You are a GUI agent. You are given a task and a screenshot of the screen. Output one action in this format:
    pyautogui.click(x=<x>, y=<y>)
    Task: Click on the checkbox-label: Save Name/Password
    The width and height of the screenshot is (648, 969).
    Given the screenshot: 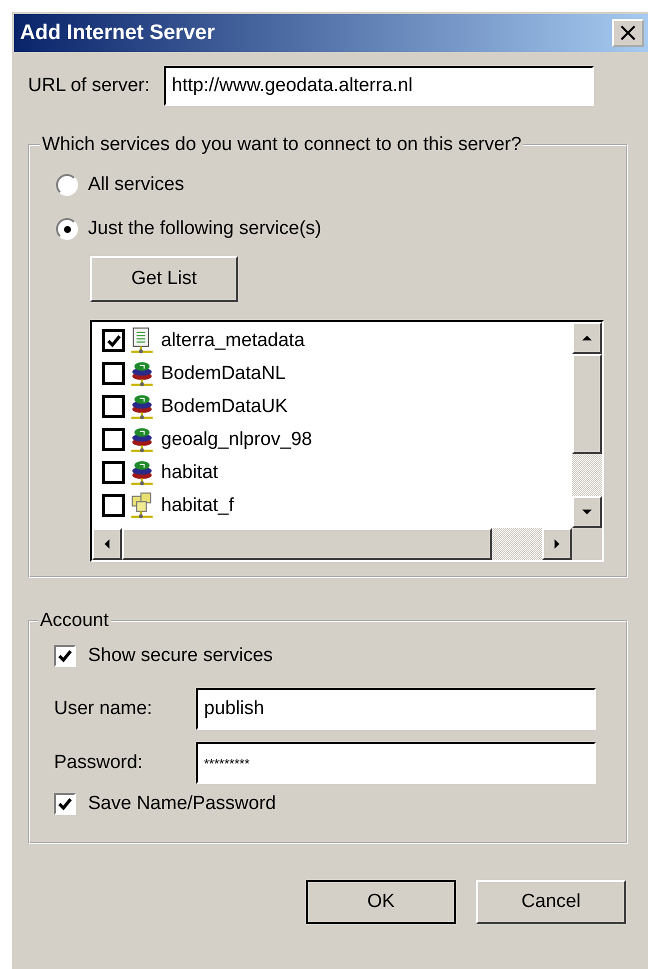 What is the action you would take?
    pyautogui.click(x=182, y=804)
    